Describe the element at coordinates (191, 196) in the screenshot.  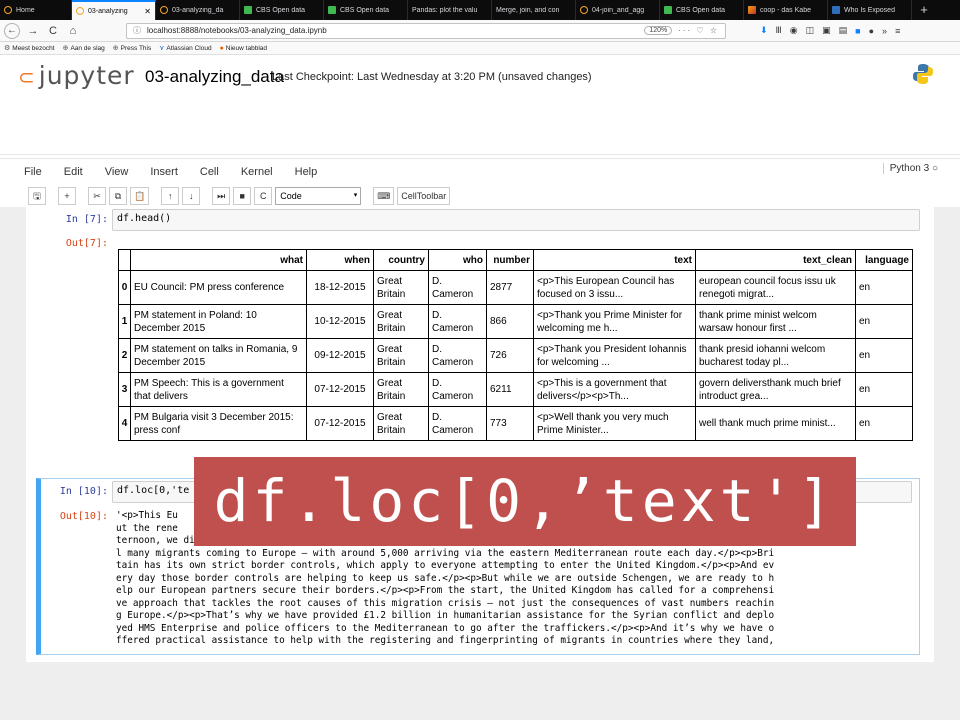
I see `move-down-icon: ↓` at that location.